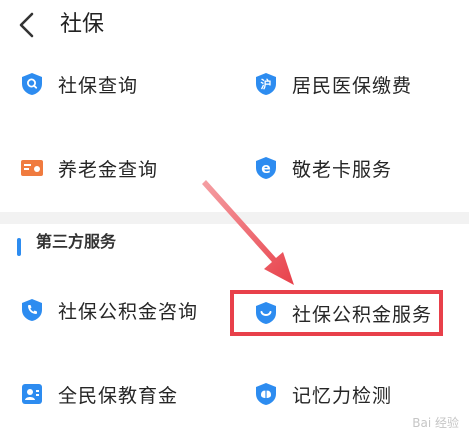 The image size is (469, 435). What do you see at coordinates (32, 310) in the screenshot?
I see `shield-phone-icon` at bounding box center [32, 310].